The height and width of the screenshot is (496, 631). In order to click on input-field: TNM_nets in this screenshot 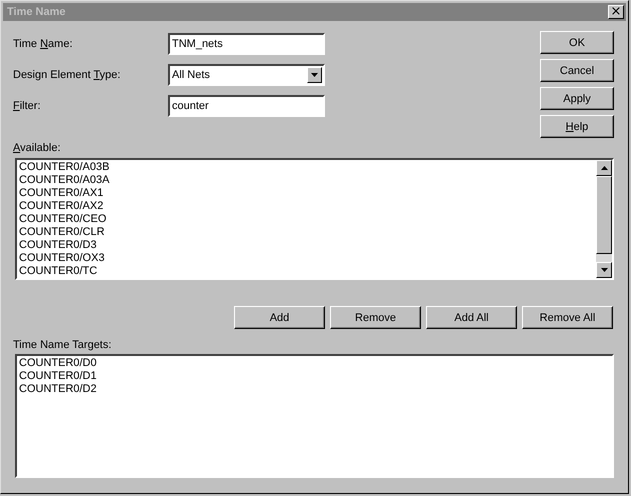, I will do `click(246, 44)`.